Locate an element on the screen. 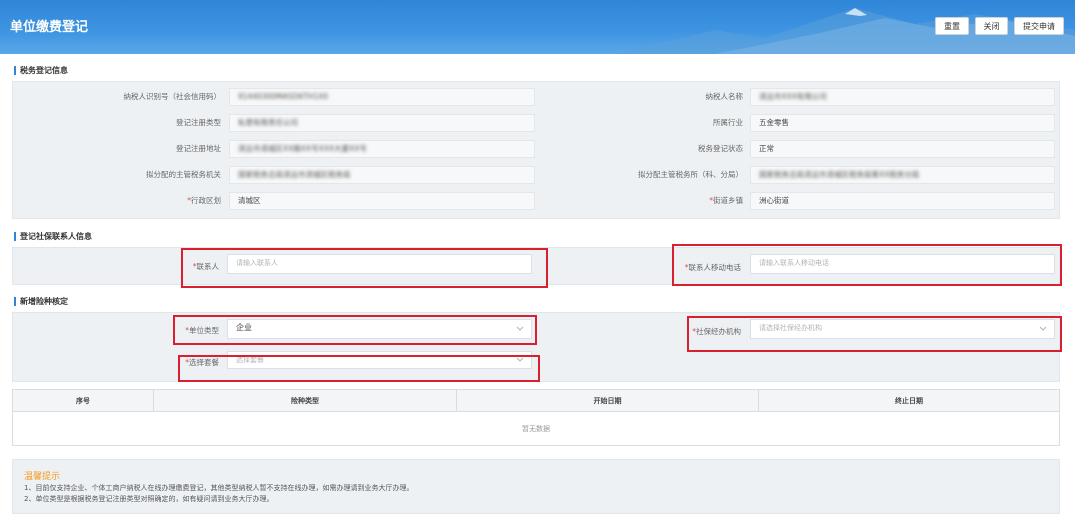  highlight-box-phone is located at coordinates (867, 265).